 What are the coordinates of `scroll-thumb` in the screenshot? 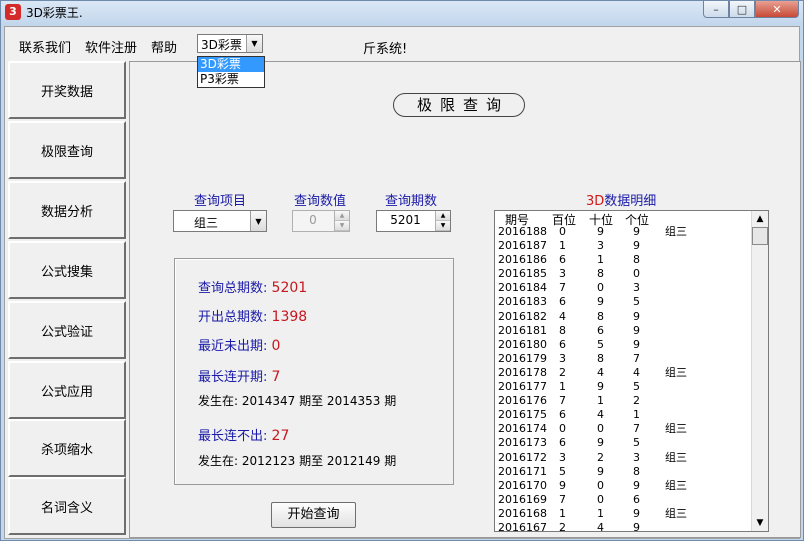 It's located at (760, 236).